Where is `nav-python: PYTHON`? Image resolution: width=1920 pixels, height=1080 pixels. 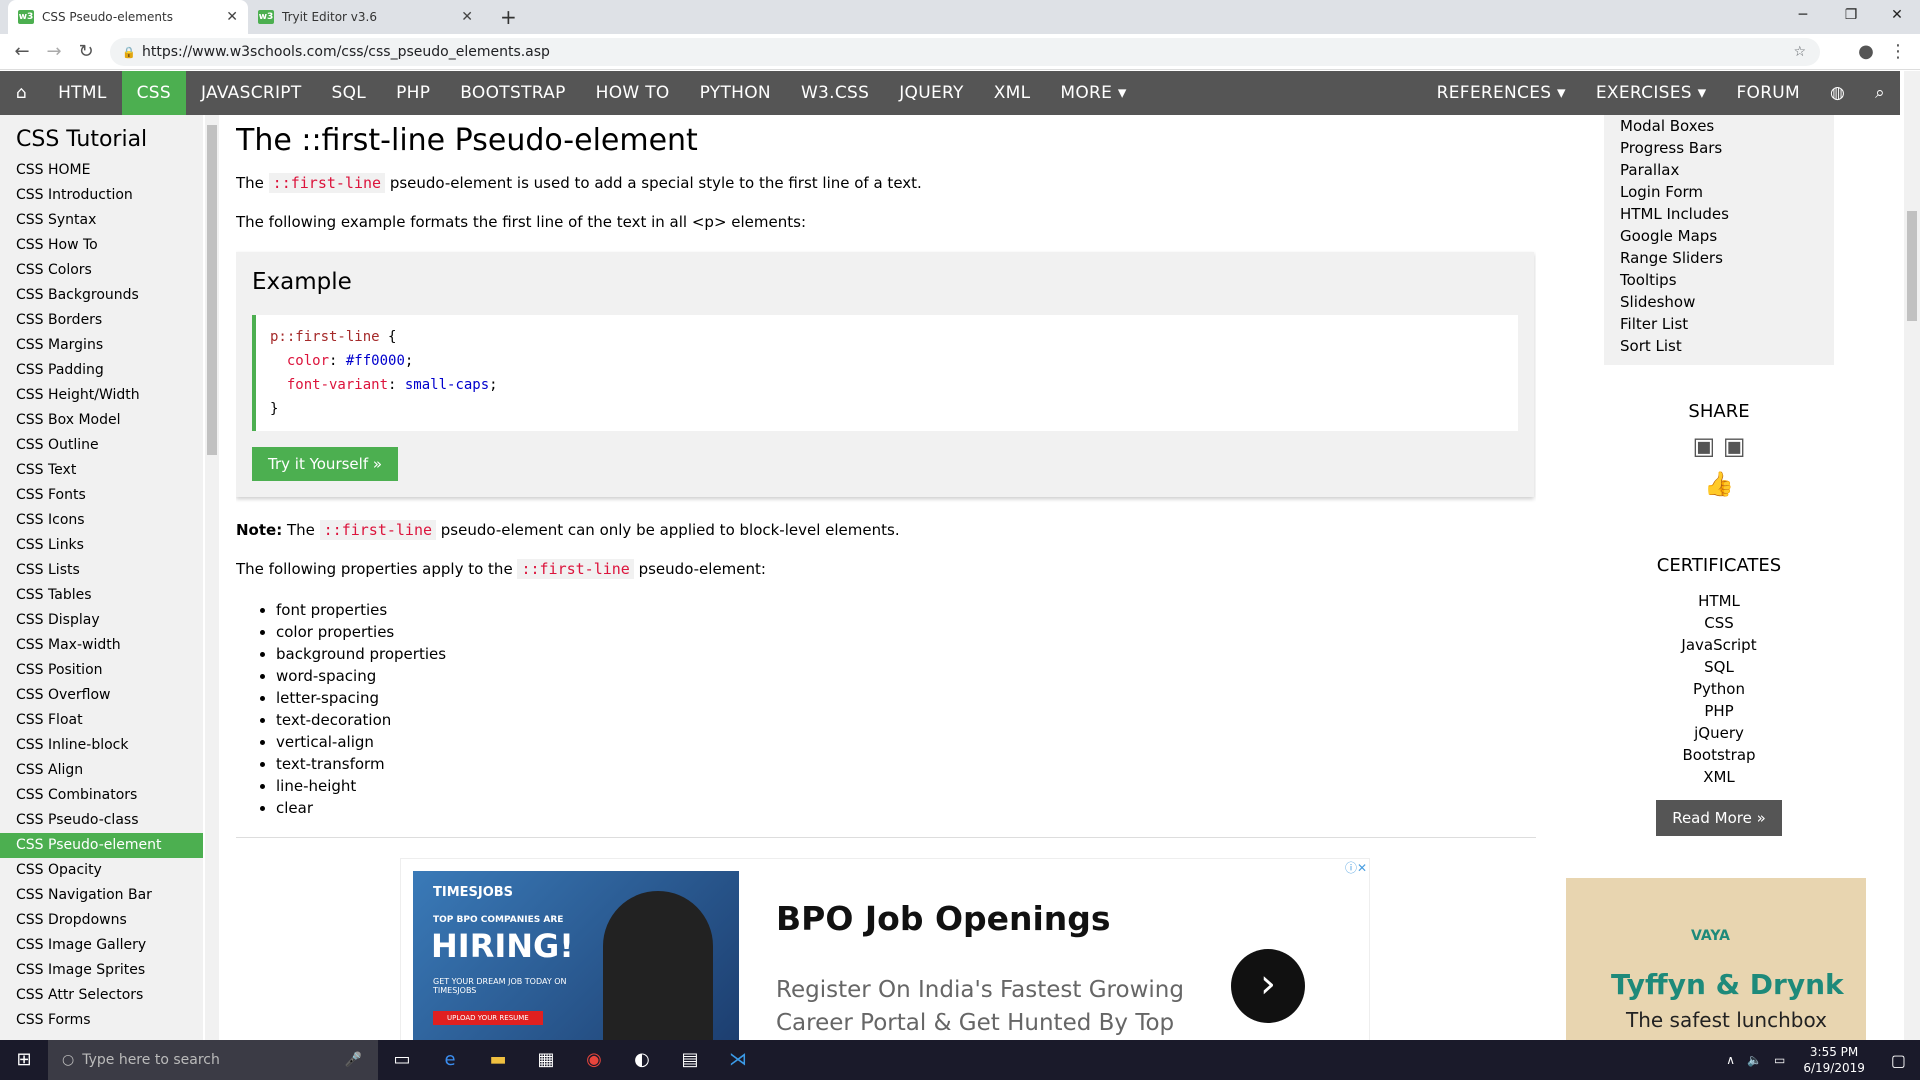 nav-python: PYTHON is located at coordinates (735, 93).